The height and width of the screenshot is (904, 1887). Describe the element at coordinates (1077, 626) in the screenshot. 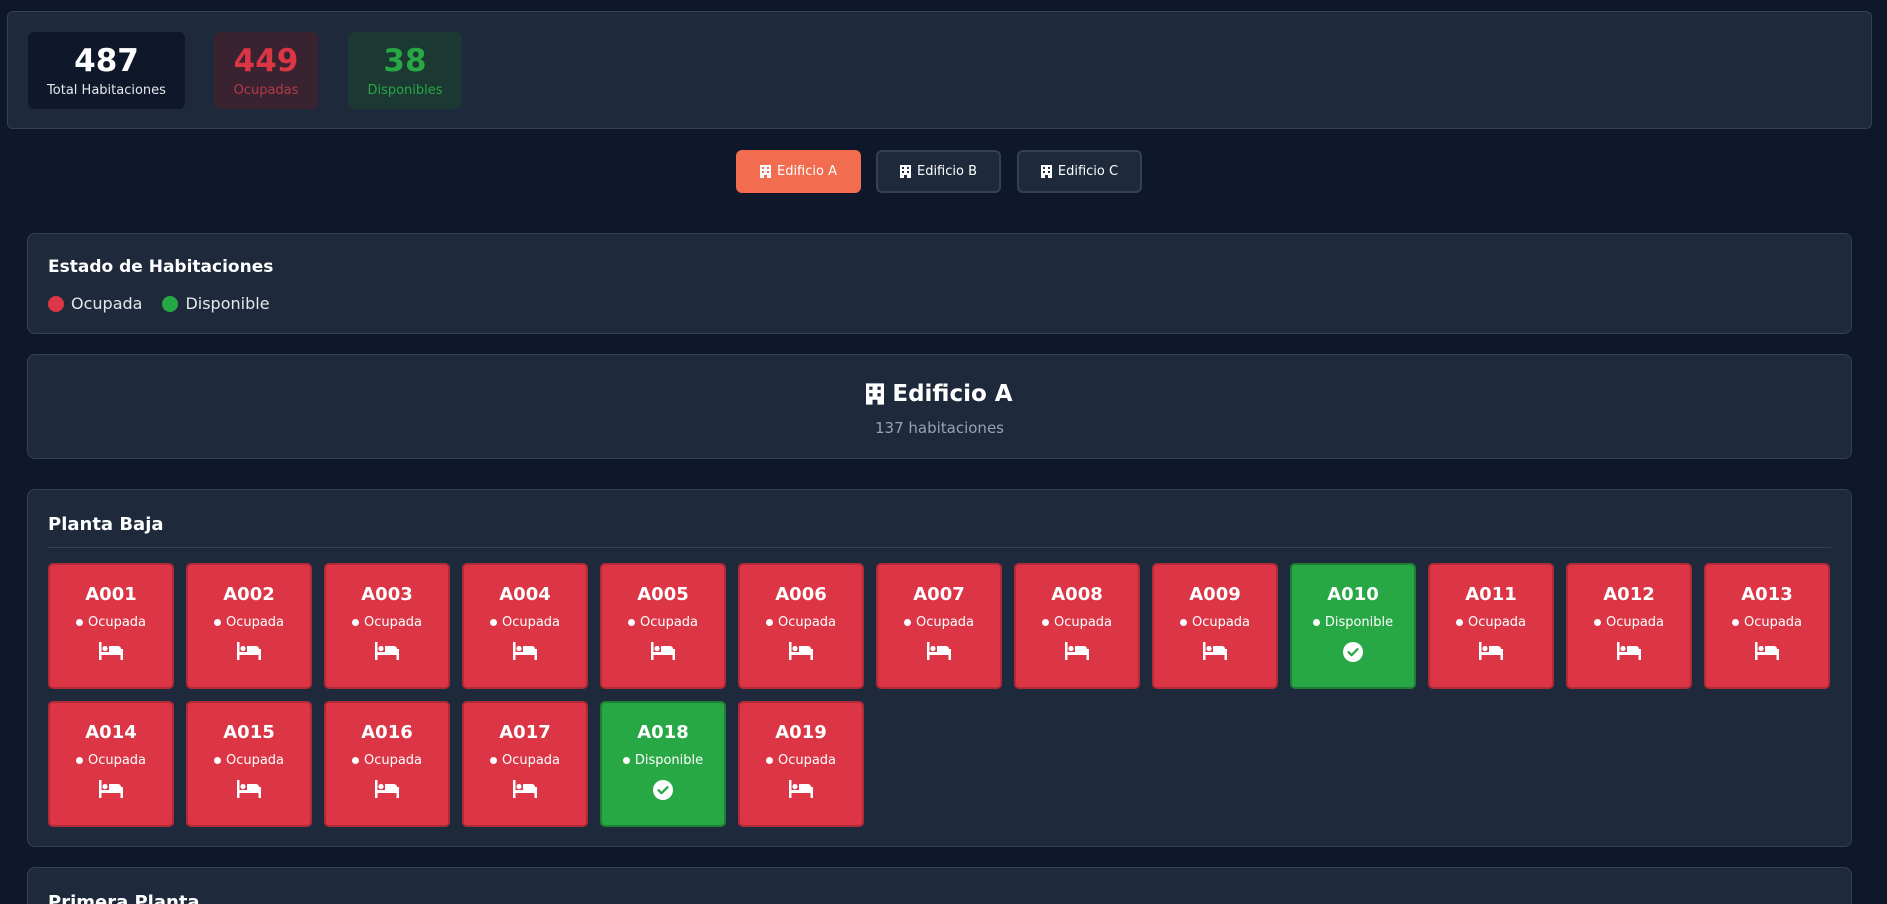

I see `room-card-a008: A008 Ocupada` at that location.